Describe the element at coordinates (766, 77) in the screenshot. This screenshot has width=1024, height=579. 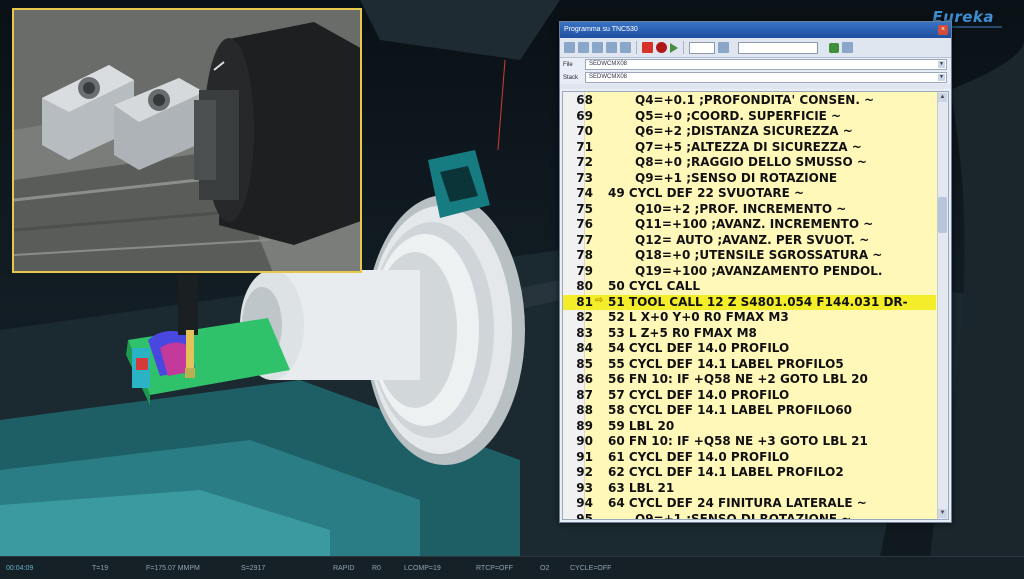
I see `stack-field: SEDWCMX08 ▼` at that location.